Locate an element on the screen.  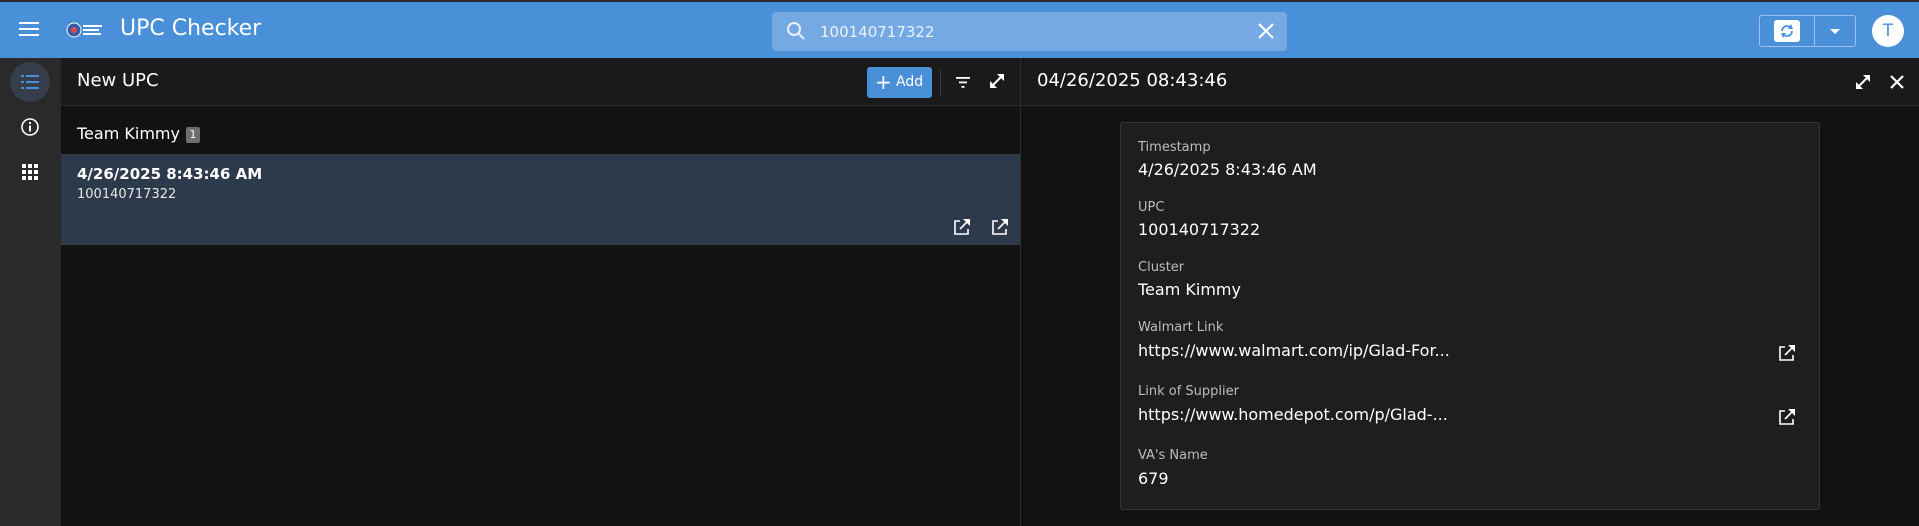
apps-grid-icon is located at coordinates (30, 172).